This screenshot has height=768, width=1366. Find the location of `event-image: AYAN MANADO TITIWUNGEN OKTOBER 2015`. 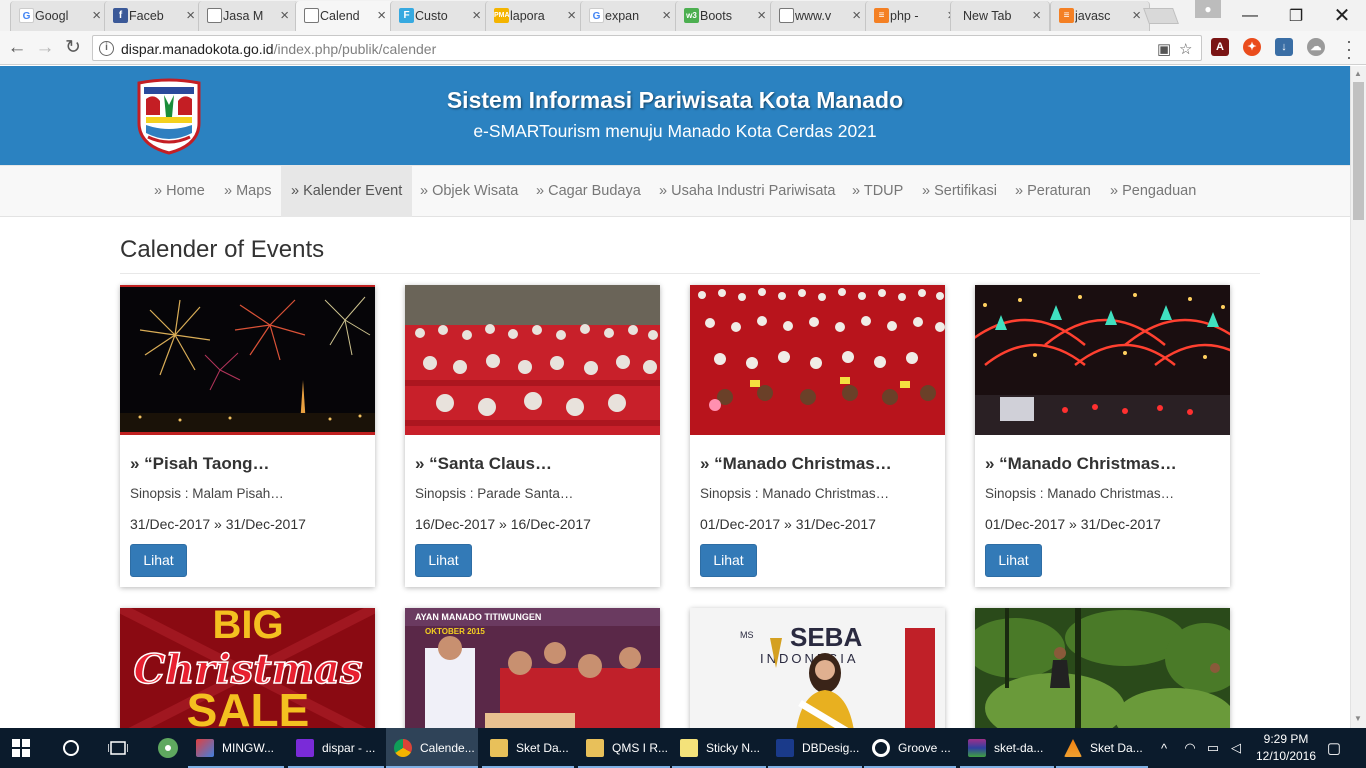

event-image: AYAN MANADO TITIWUNGEN OKTOBER 2015 is located at coordinates (532, 668).